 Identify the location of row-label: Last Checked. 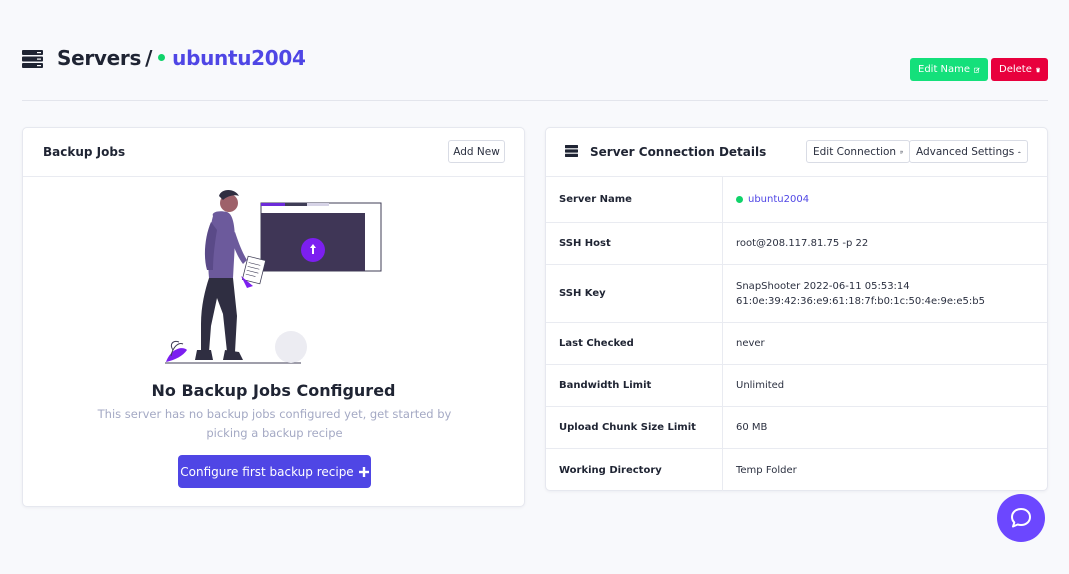
(634, 343).